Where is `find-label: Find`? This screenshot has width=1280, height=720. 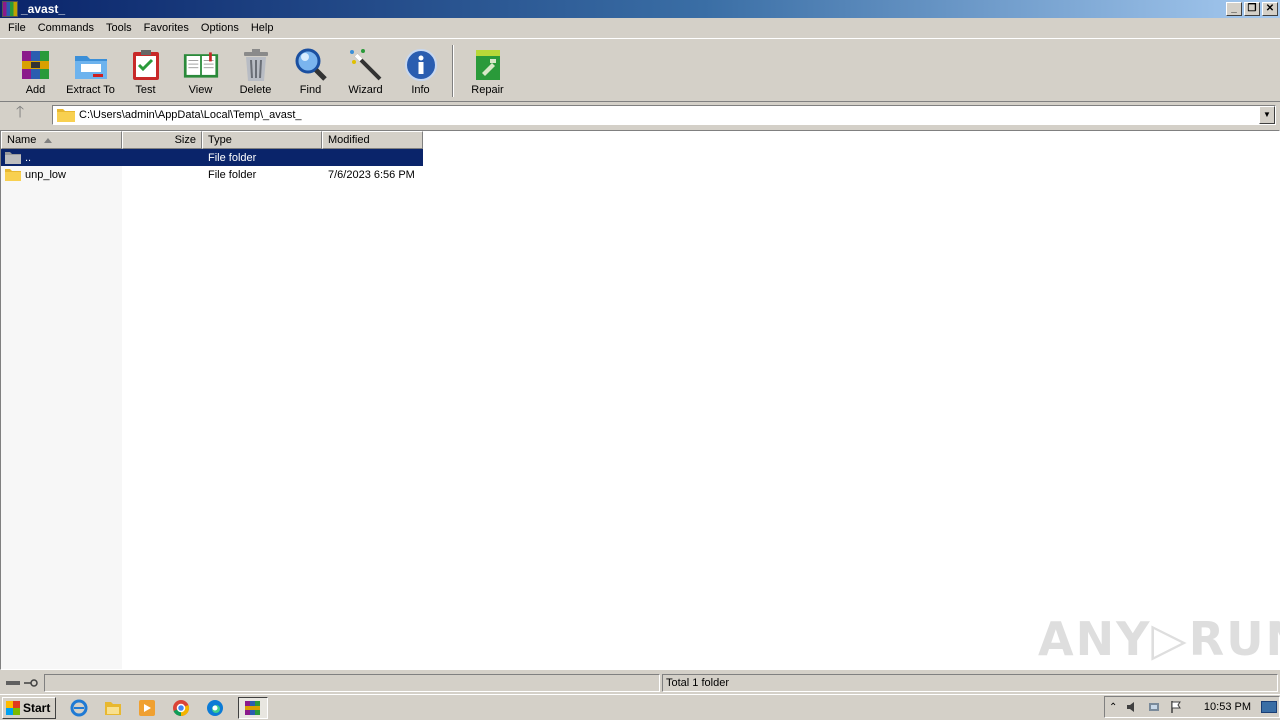 find-label: Find is located at coordinates (310, 90).